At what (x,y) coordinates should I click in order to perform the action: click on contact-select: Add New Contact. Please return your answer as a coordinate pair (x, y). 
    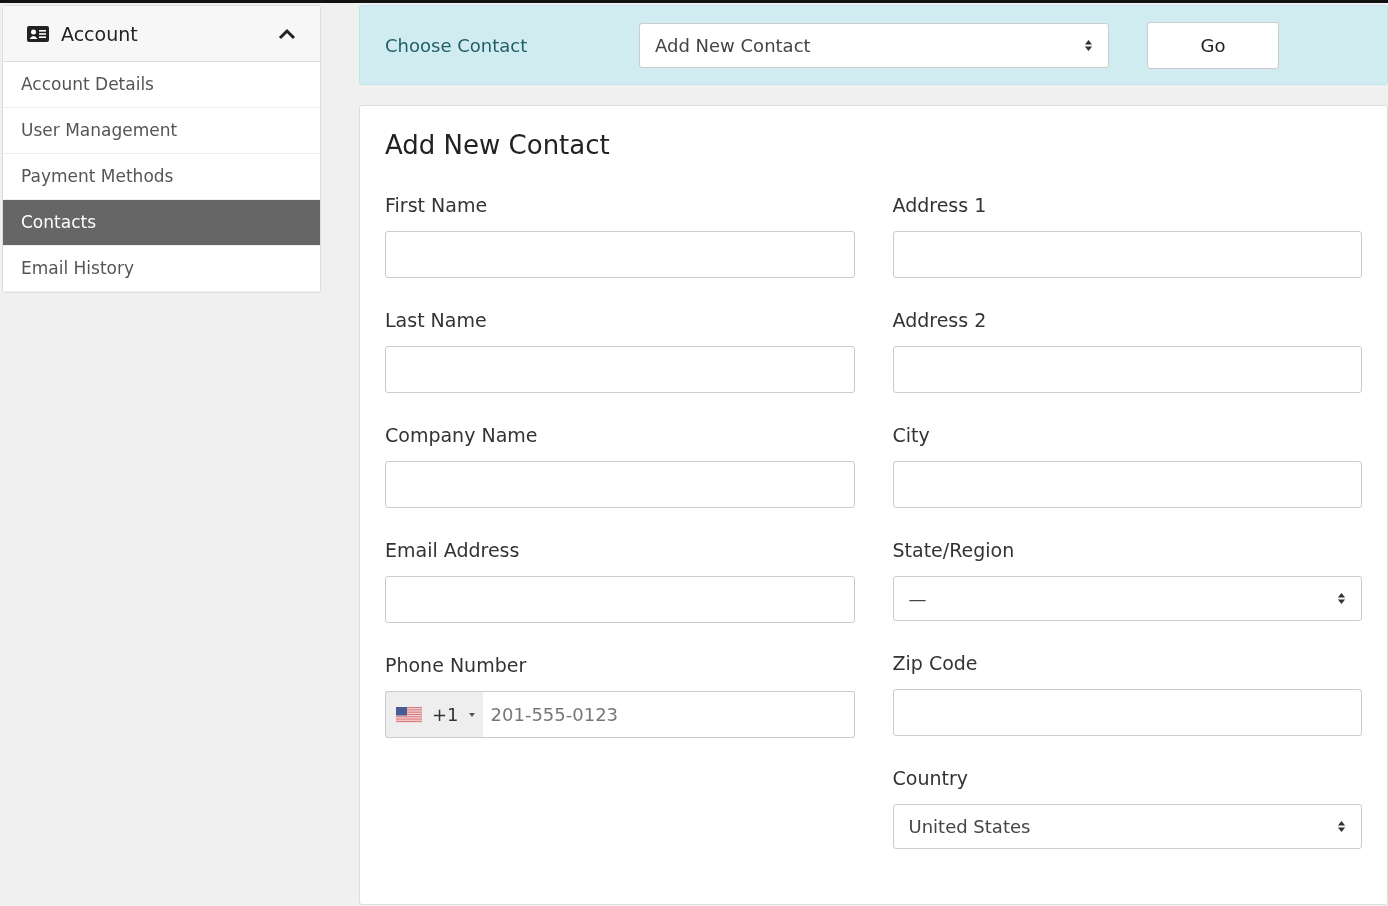
    Looking at the image, I should click on (874, 45).